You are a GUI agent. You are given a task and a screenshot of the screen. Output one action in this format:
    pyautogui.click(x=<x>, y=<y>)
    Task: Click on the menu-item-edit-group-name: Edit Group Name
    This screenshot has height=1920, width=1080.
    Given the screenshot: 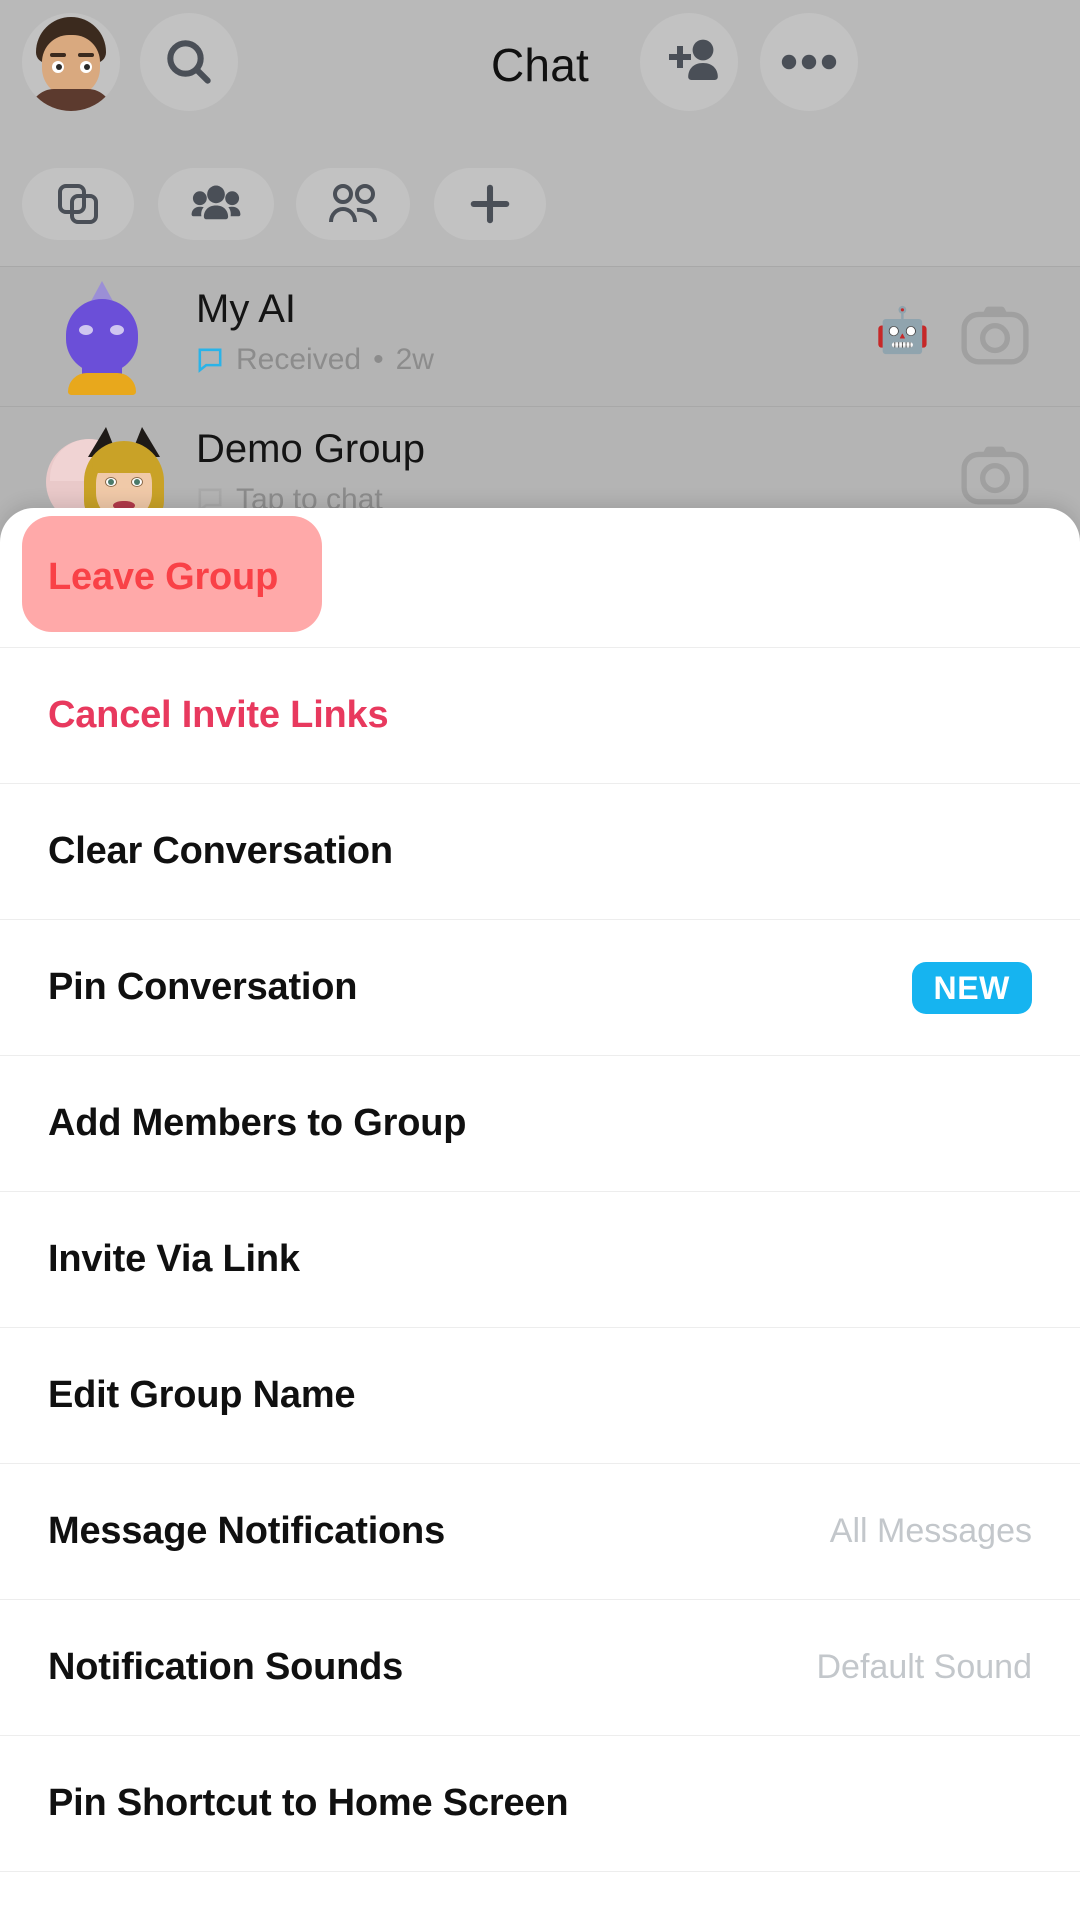 What is the action you would take?
    pyautogui.click(x=540, y=1396)
    